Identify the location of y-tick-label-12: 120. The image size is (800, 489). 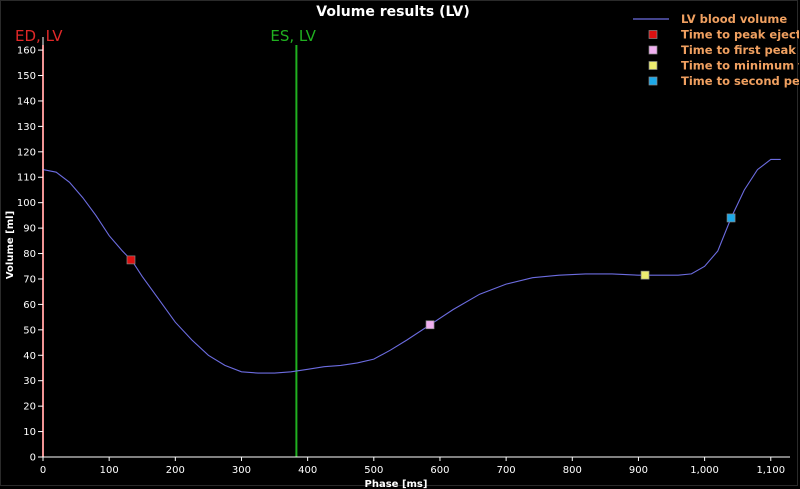
(26, 152).